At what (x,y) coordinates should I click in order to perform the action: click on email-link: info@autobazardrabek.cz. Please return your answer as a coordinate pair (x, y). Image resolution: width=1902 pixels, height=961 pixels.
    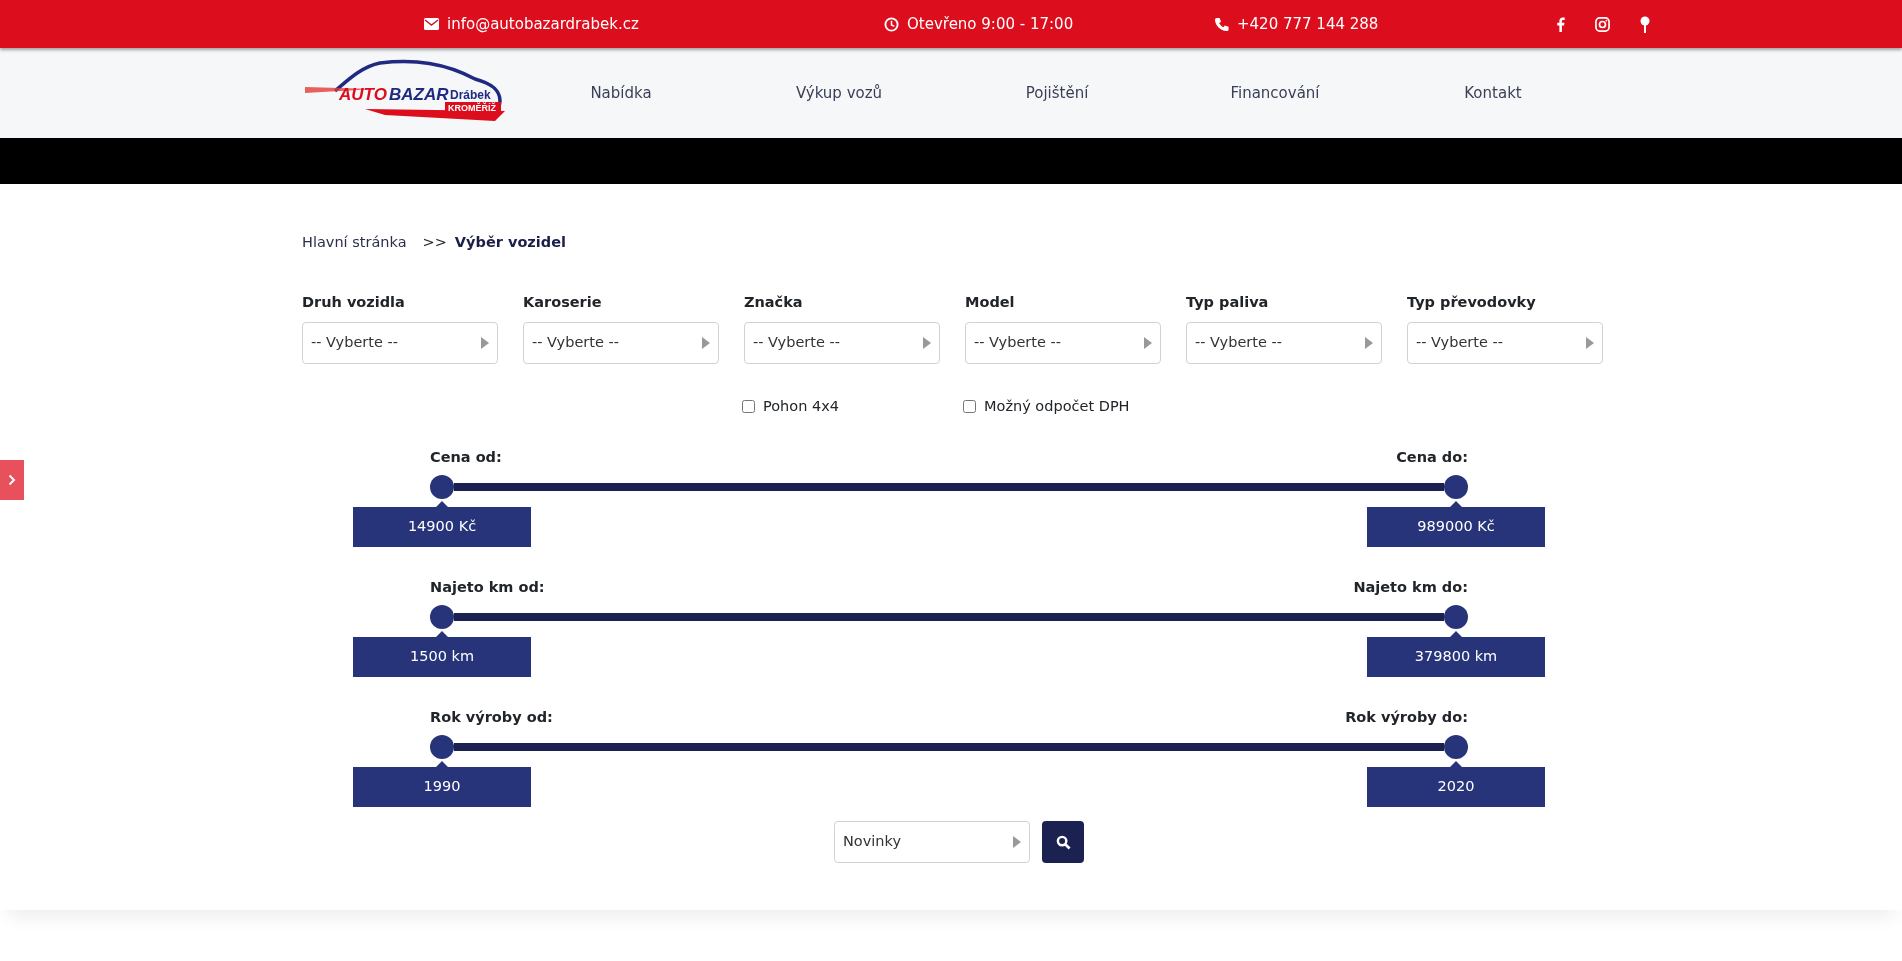
    Looking at the image, I should click on (543, 24).